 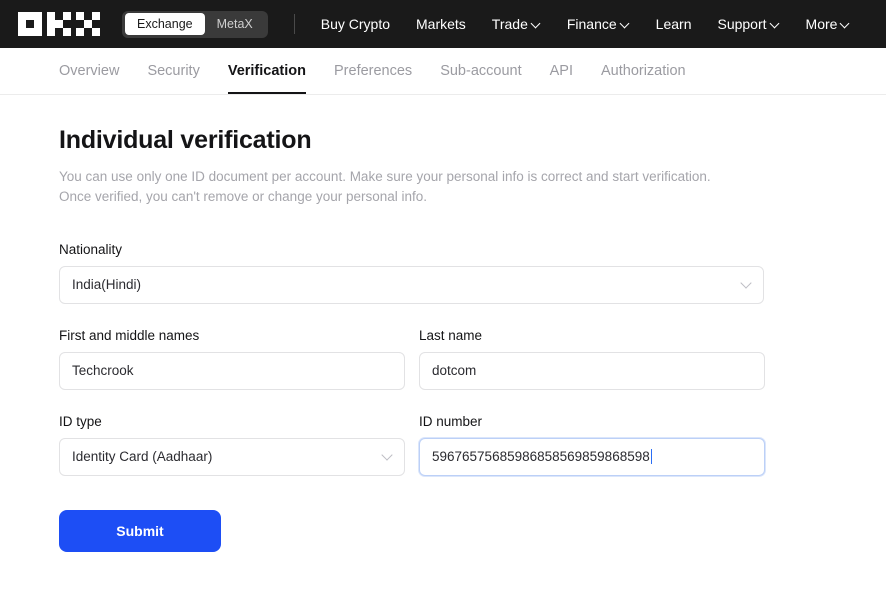 What do you see at coordinates (165, 24) in the screenshot?
I see `toggle-exchange: Exchange` at bounding box center [165, 24].